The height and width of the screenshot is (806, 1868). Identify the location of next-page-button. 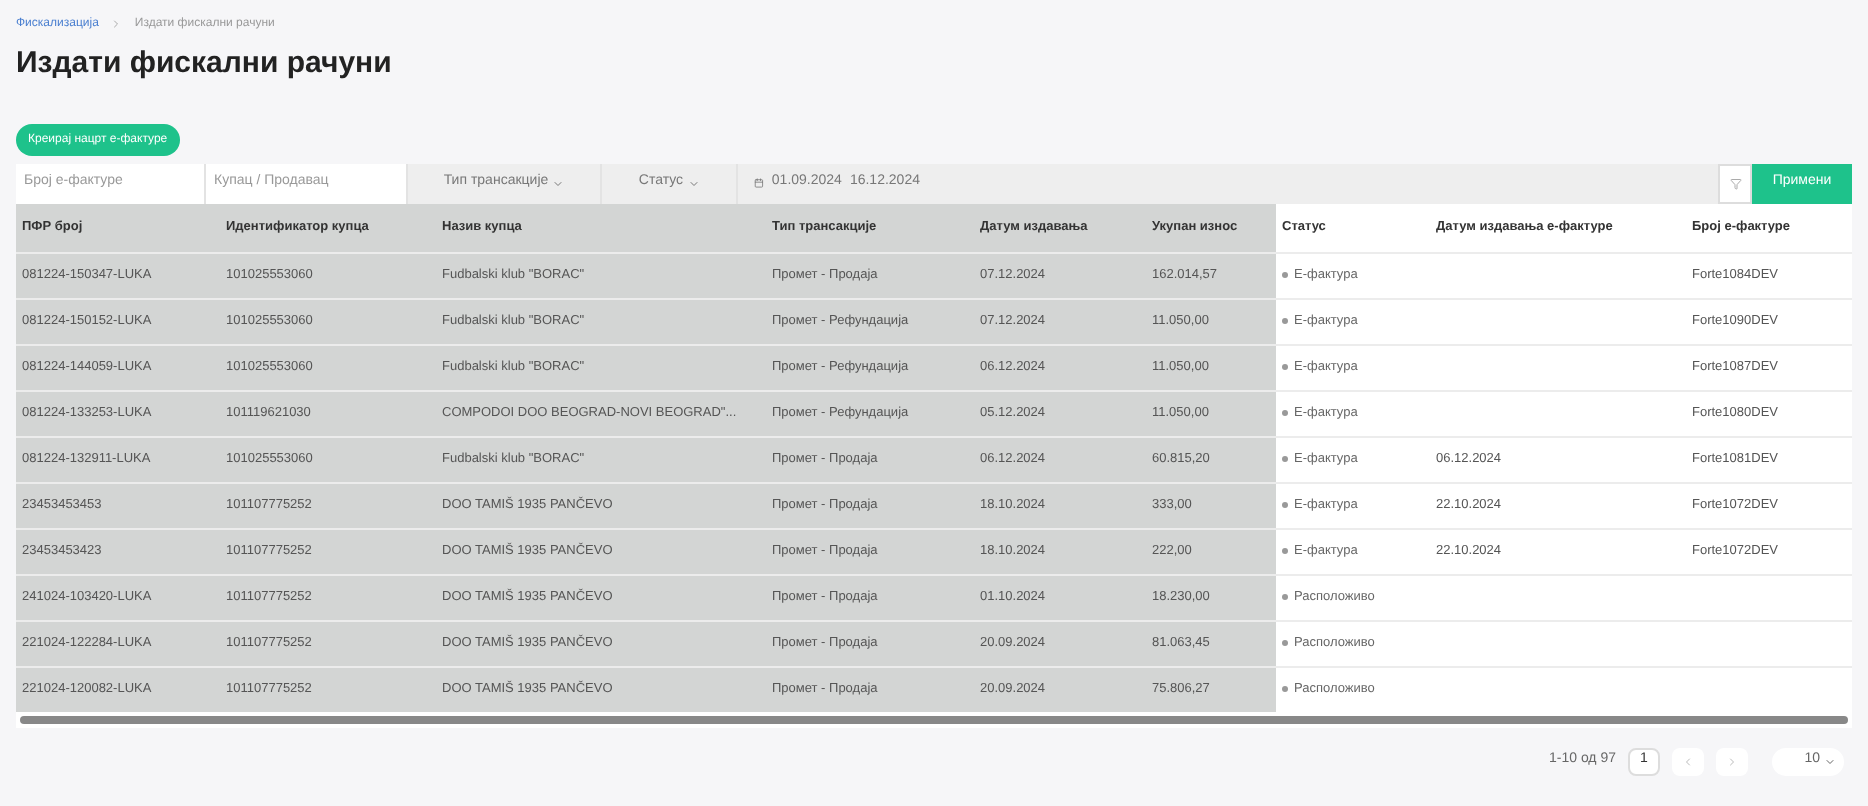
(1732, 761).